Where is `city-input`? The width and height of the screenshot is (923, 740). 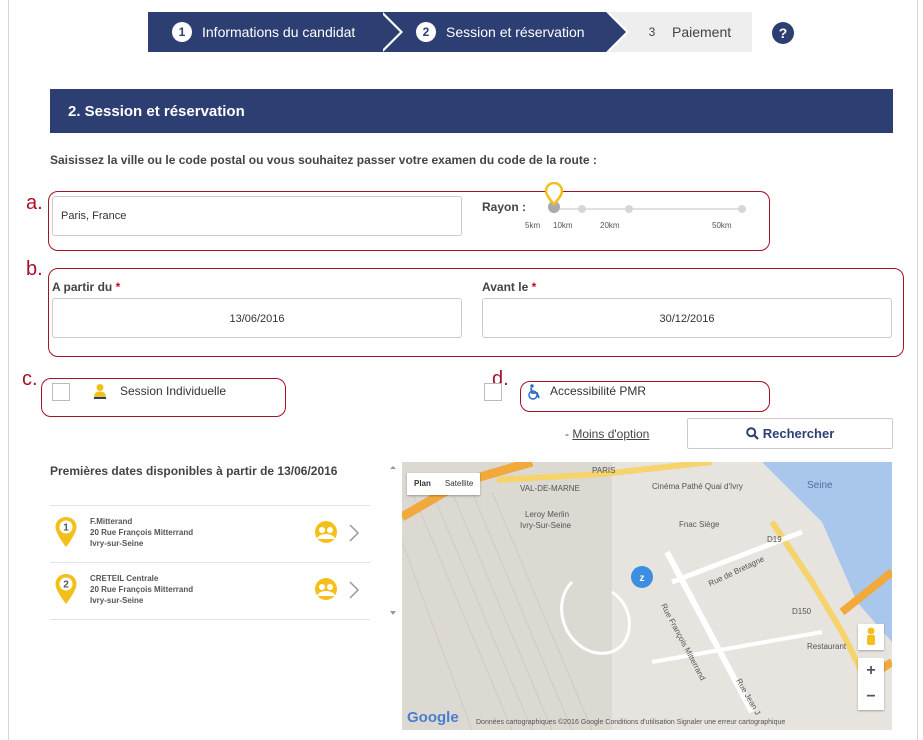
city-input is located at coordinates (257, 216).